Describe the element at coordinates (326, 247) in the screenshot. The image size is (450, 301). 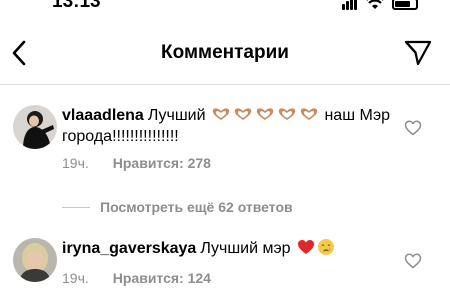
I see `crying-face-emoji` at that location.